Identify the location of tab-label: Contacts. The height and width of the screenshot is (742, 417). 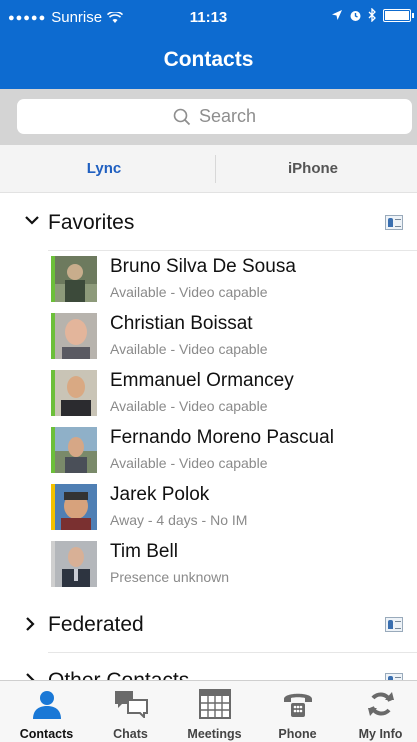
(46, 734).